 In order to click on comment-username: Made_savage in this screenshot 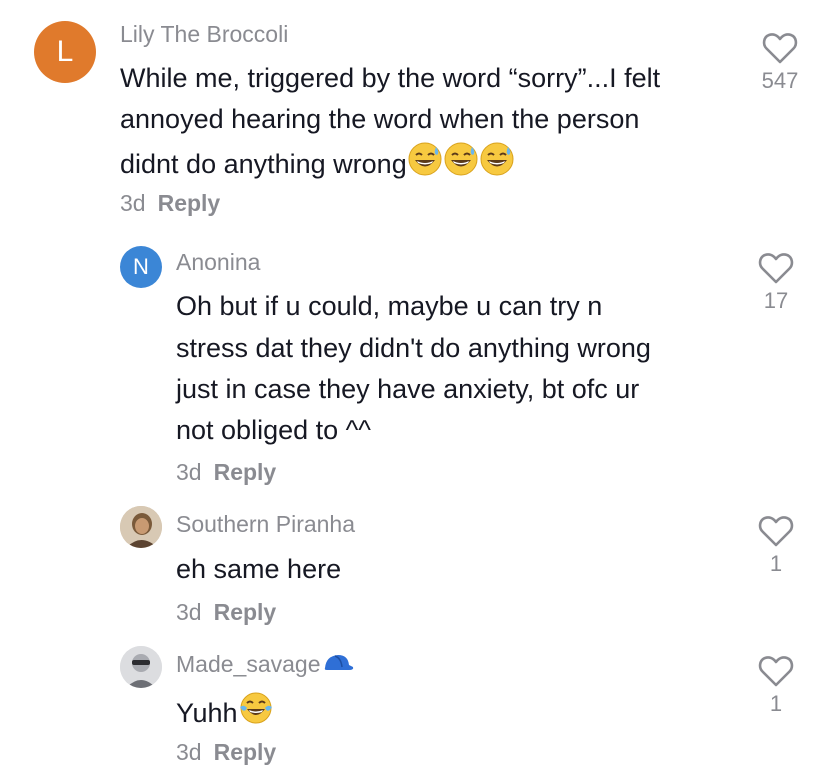, I will do `click(265, 665)`.